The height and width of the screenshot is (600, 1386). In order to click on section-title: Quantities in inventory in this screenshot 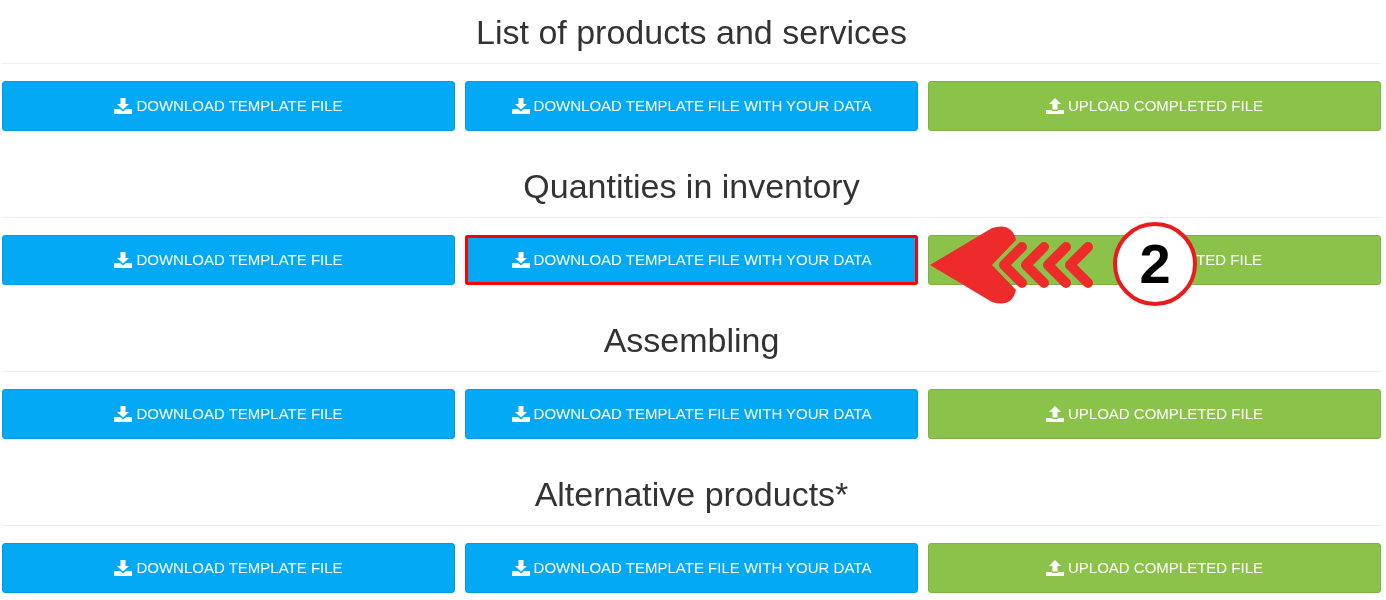, I will do `click(691, 185)`.